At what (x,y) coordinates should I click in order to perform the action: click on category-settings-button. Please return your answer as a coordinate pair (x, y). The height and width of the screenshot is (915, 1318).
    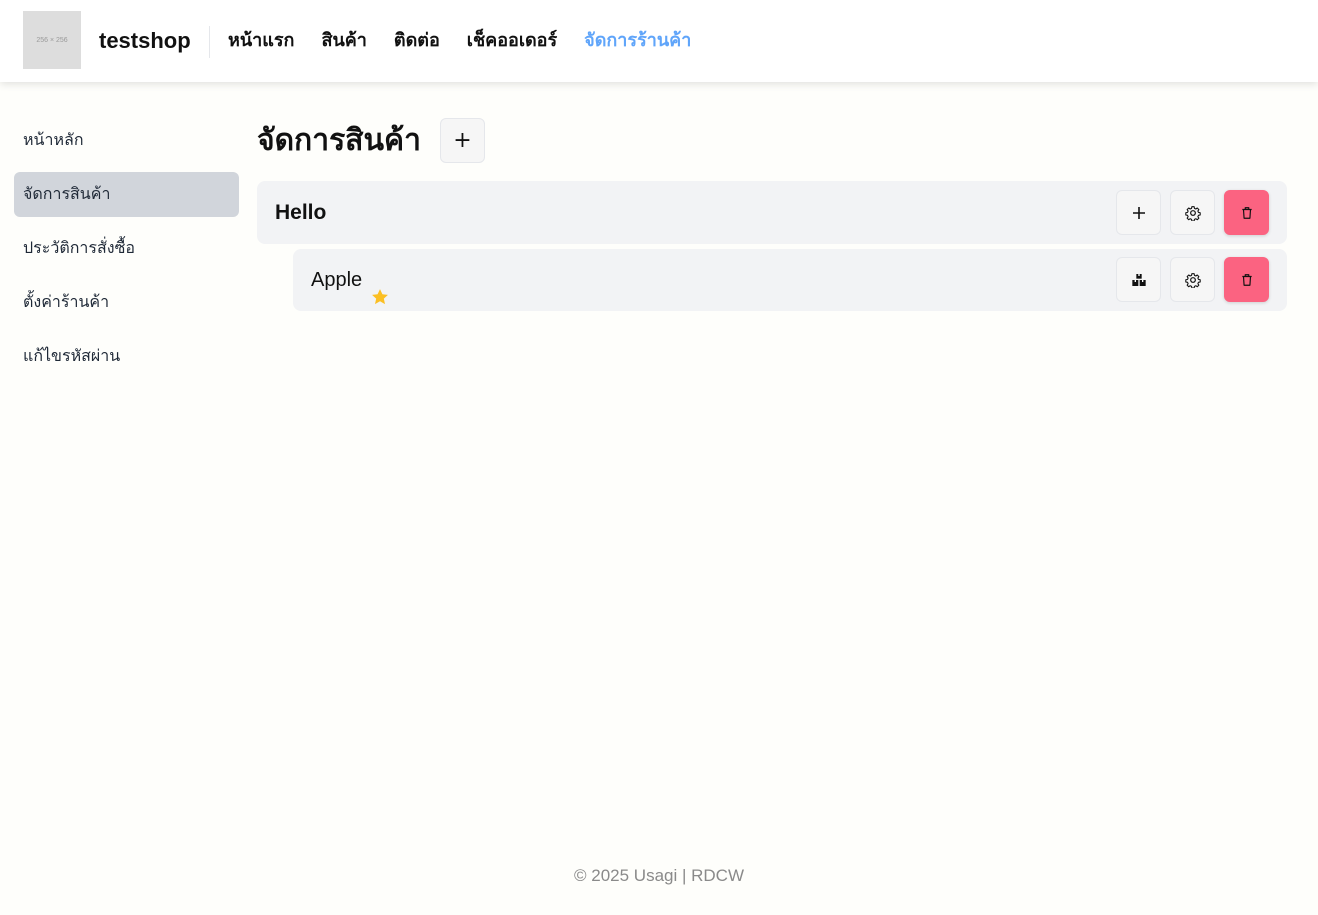
    Looking at the image, I should click on (1192, 212).